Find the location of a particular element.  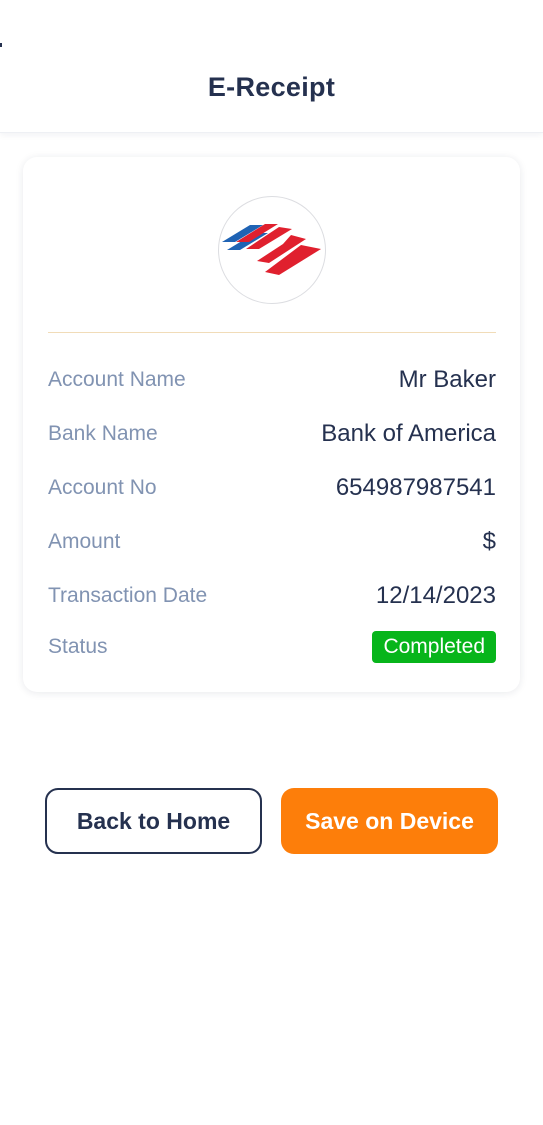

bank-name-value: Bank of America is located at coordinates (408, 433).